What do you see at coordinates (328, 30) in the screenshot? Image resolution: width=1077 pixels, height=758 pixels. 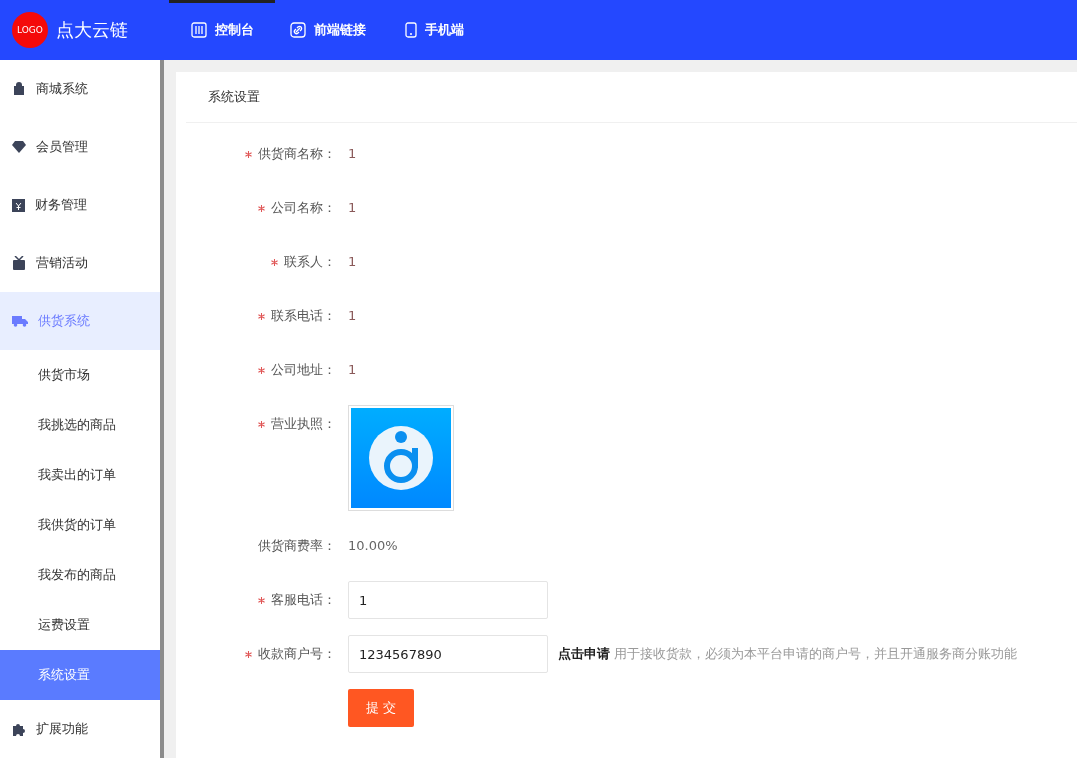 I see `nav-tab: 前端链接` at bounding box center [328, 30].